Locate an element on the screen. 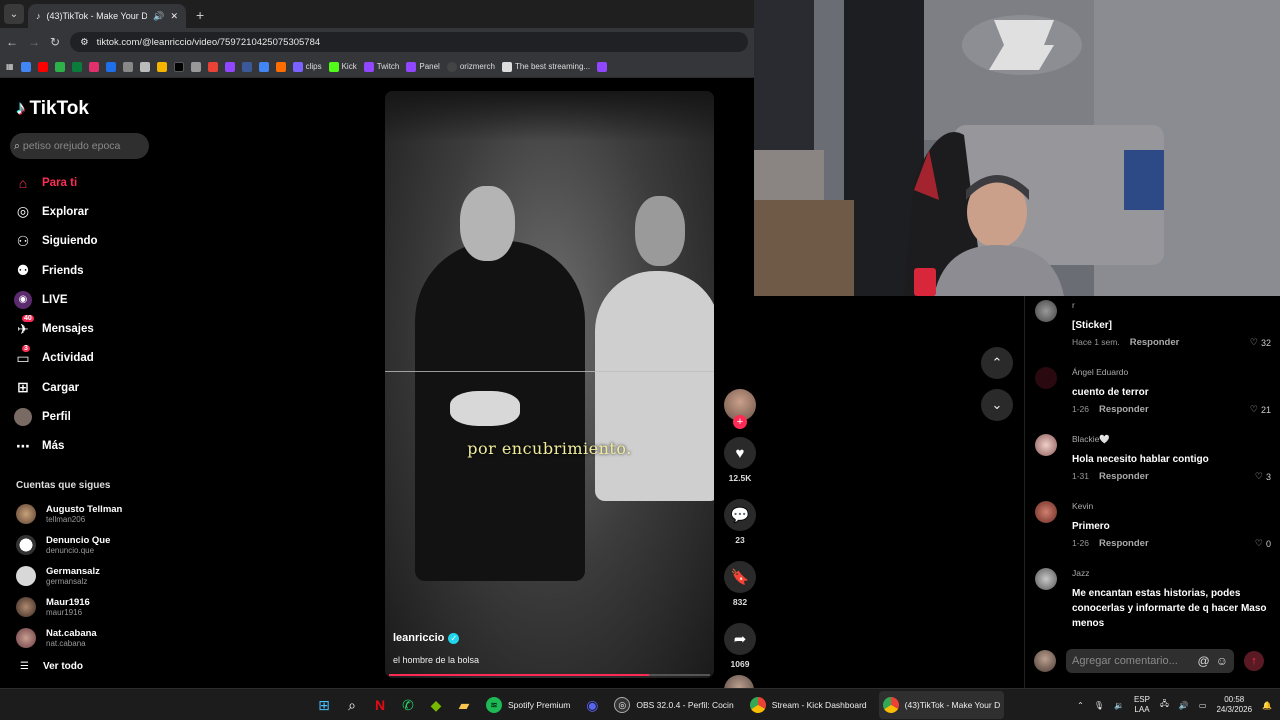 This screenshot has height=720, width=1280. bookmark-orizmerch: orizmerch is located at coordinates (470, 66).